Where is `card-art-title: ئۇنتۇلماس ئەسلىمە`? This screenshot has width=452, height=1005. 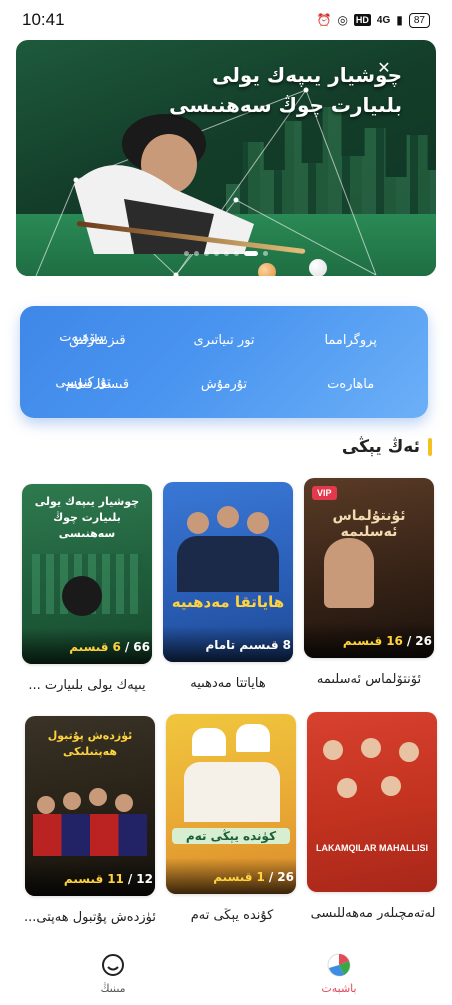
card-art-title: ئۇنتۇلماس ئەسلىمە is located at coordinates (369, 524).